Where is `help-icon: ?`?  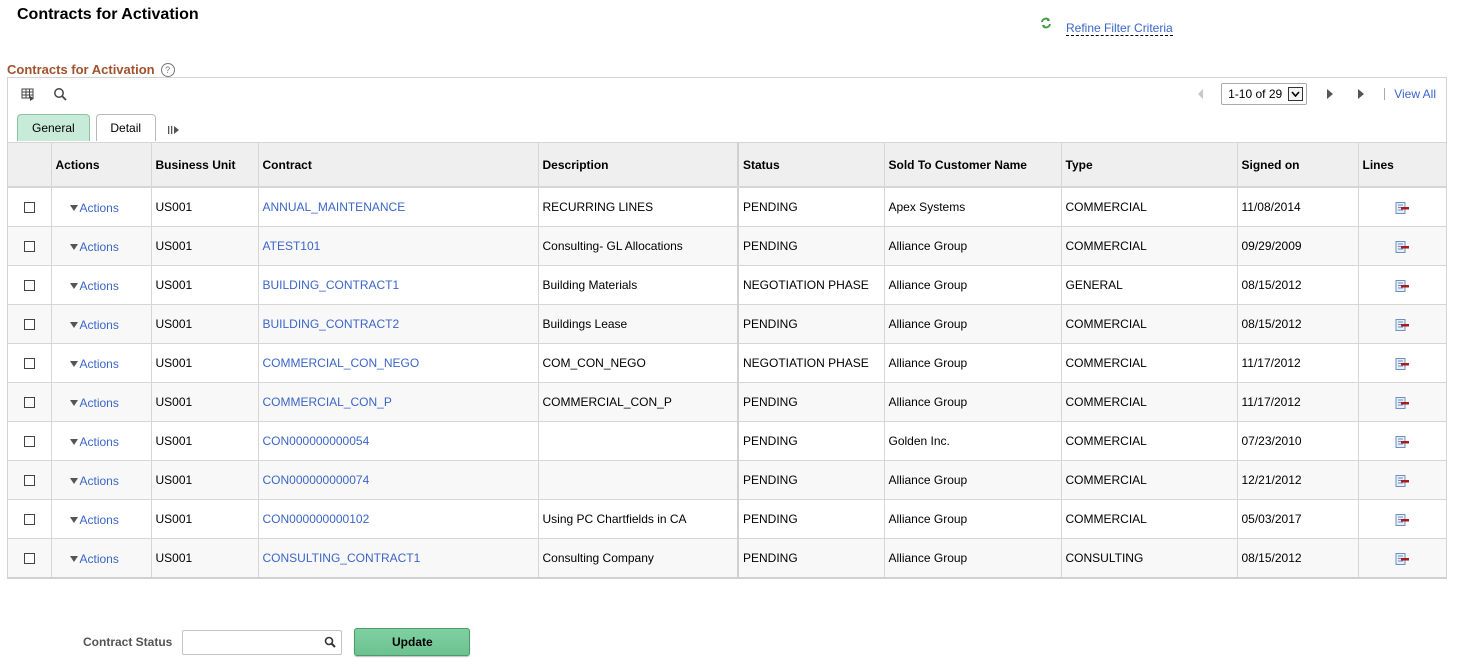
help-icon: ? is located at coordinates (167, 69).